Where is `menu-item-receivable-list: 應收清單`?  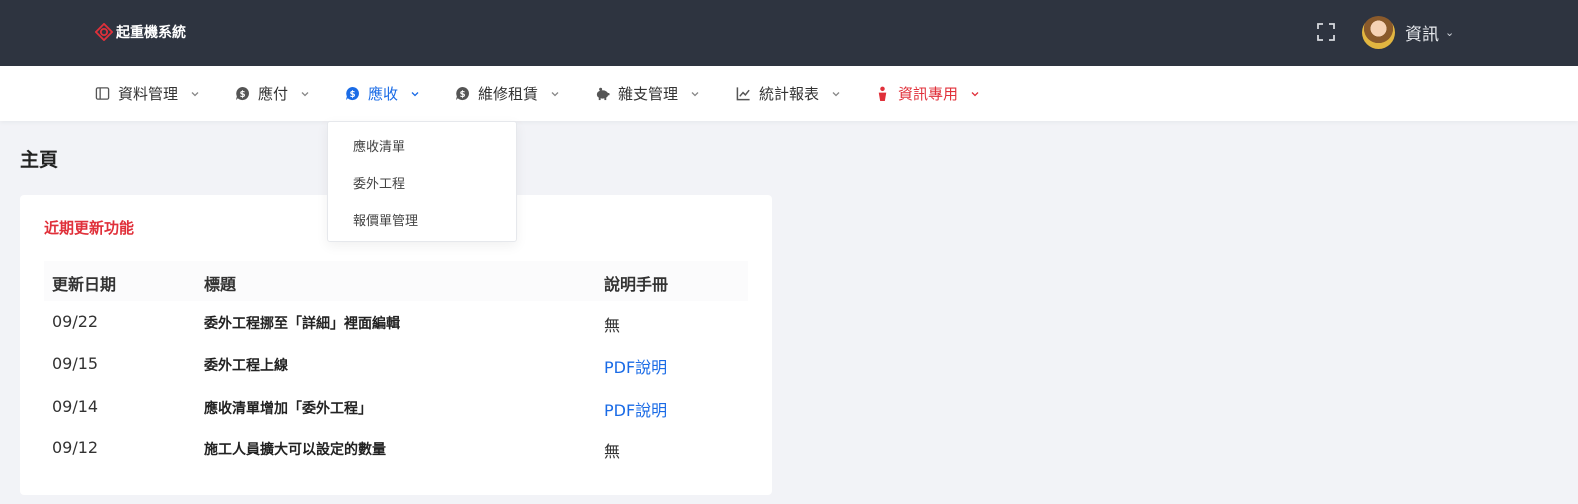
menu-item-receivable-list: 應收清單 is located at coordinates (379, 145).